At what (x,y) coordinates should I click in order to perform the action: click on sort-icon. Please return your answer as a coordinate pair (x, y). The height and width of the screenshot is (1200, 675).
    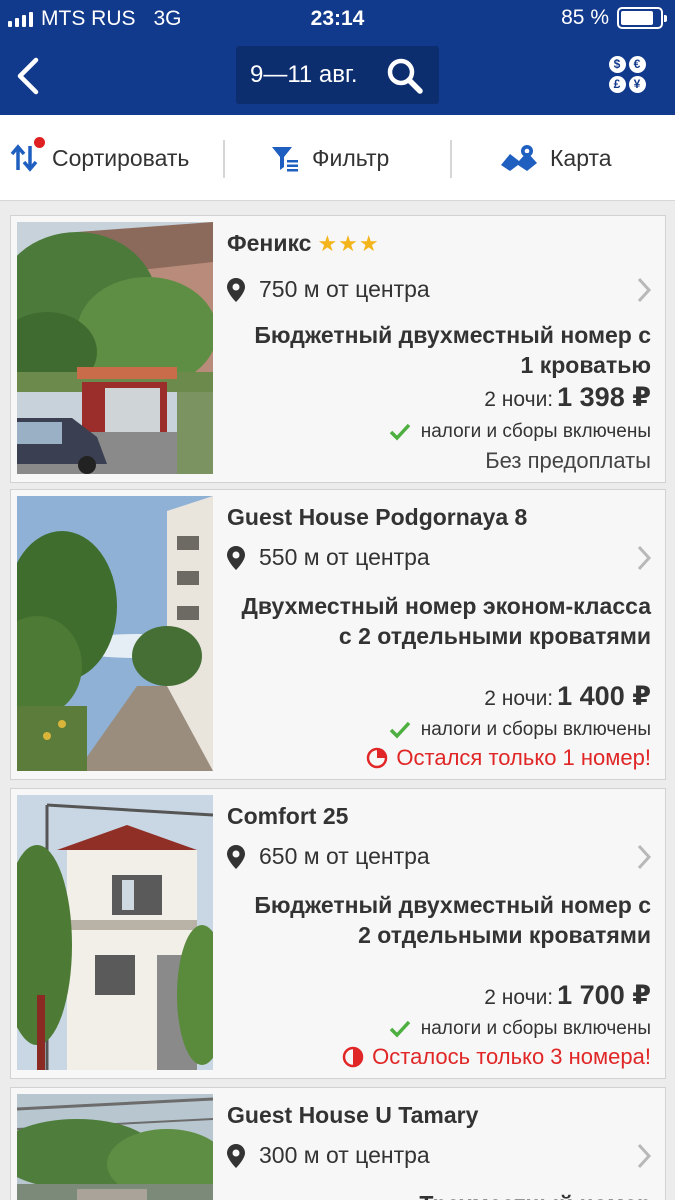
    Looking at the image, I should click on (27, 155).